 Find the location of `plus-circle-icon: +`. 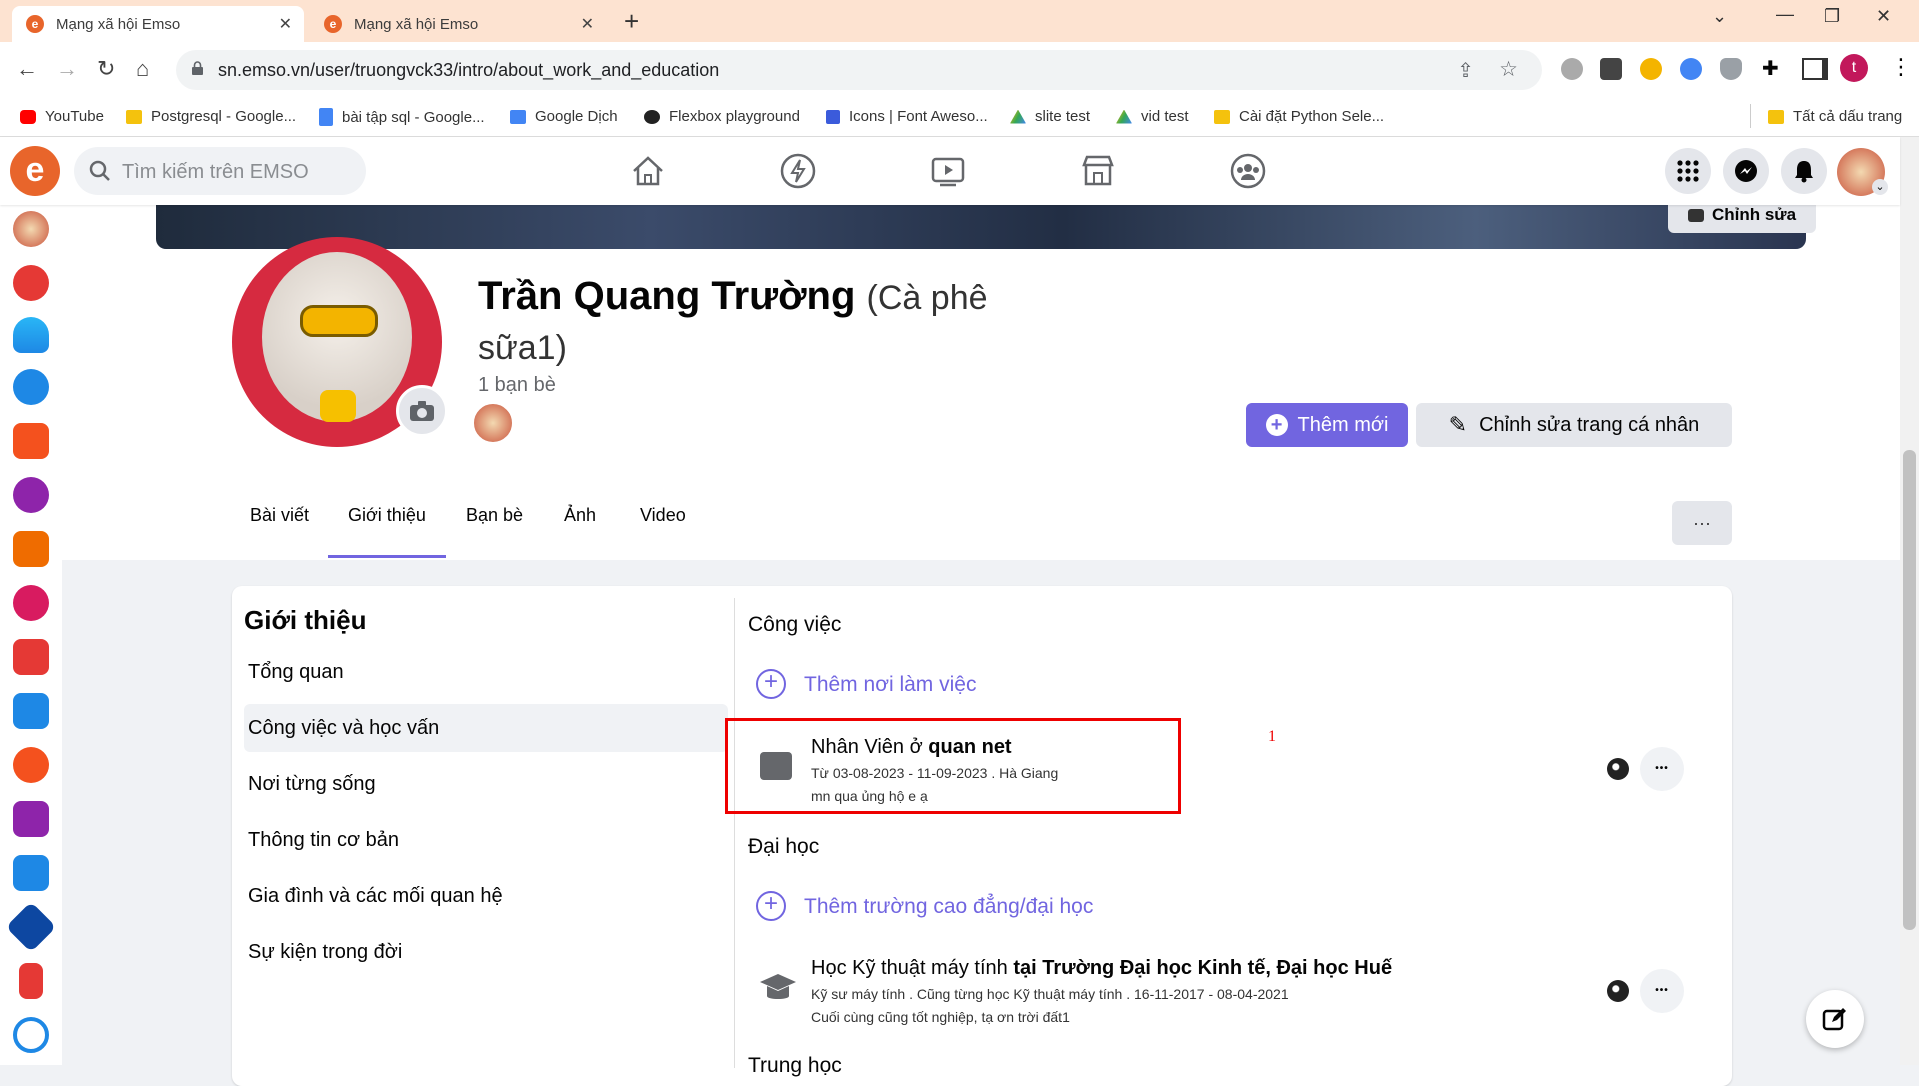

plus-circle-icon: + is located at coordinates (1276, 425).